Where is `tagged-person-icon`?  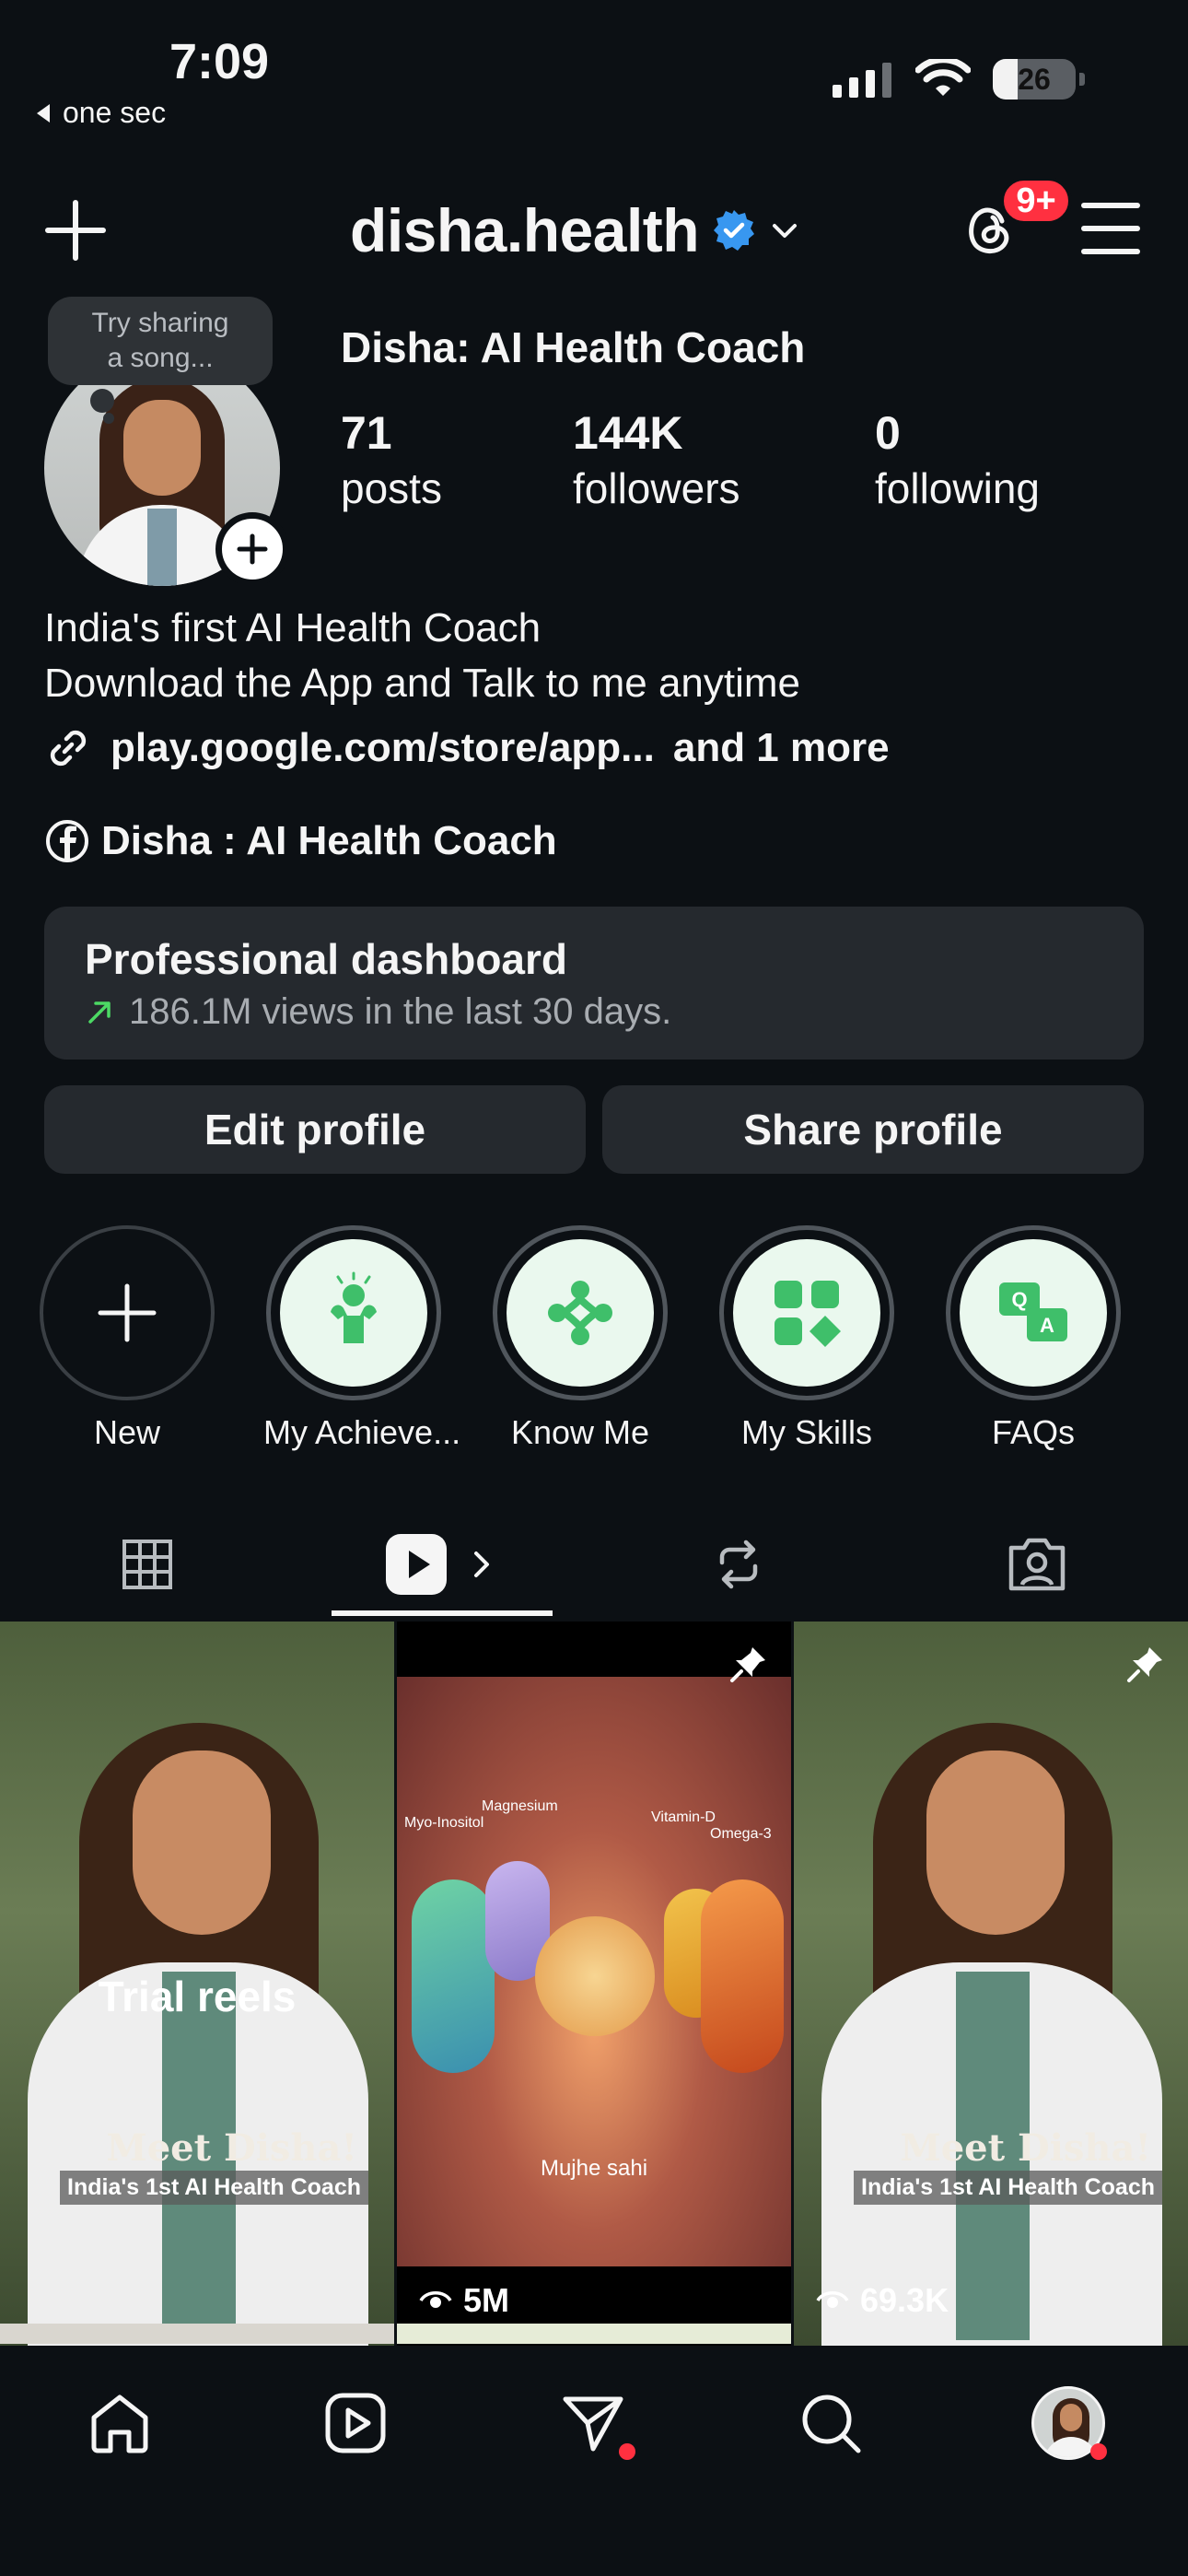 tagged-person-icon is located at coordinates (1037, 1564).